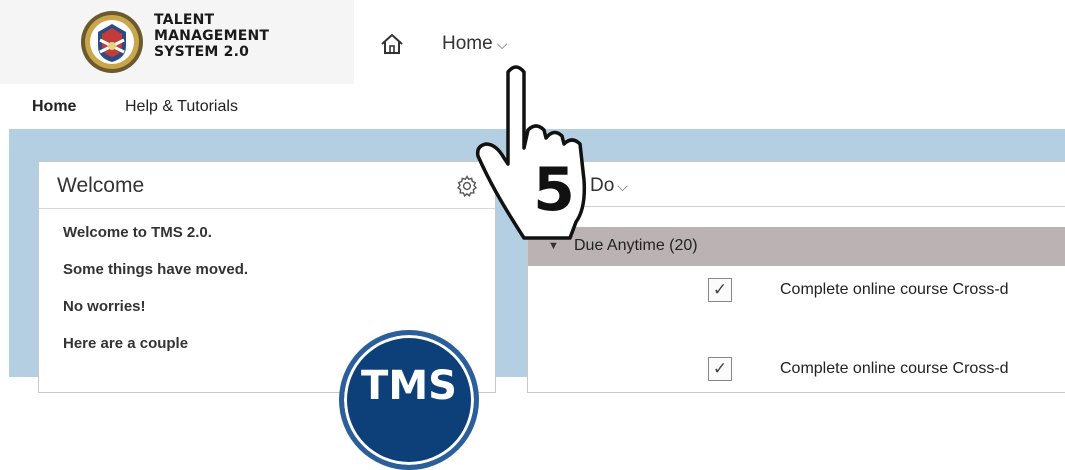  What do you see at coordinates (54, 107) in the screenshot?
I see `nav-link-home: Home` at bounding box center [54, 107].